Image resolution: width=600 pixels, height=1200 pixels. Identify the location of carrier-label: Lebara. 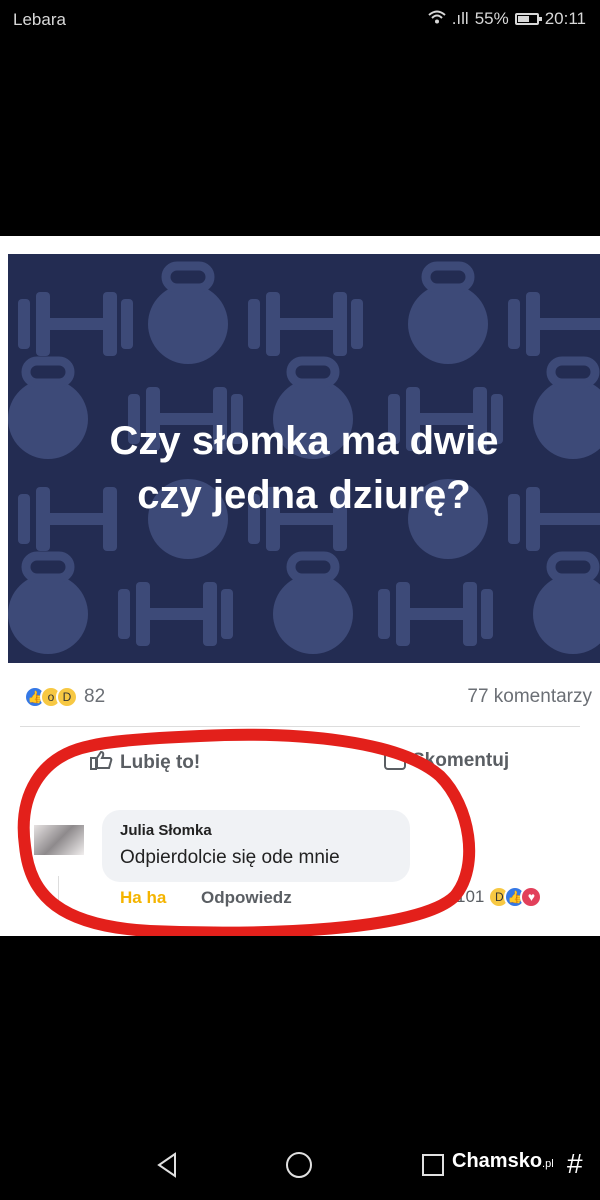
(39, 19).